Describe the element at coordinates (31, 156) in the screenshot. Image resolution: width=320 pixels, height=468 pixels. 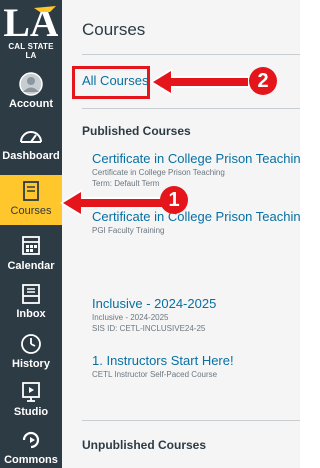
I see `nav-label-dashboard: Dashboard` at that location.